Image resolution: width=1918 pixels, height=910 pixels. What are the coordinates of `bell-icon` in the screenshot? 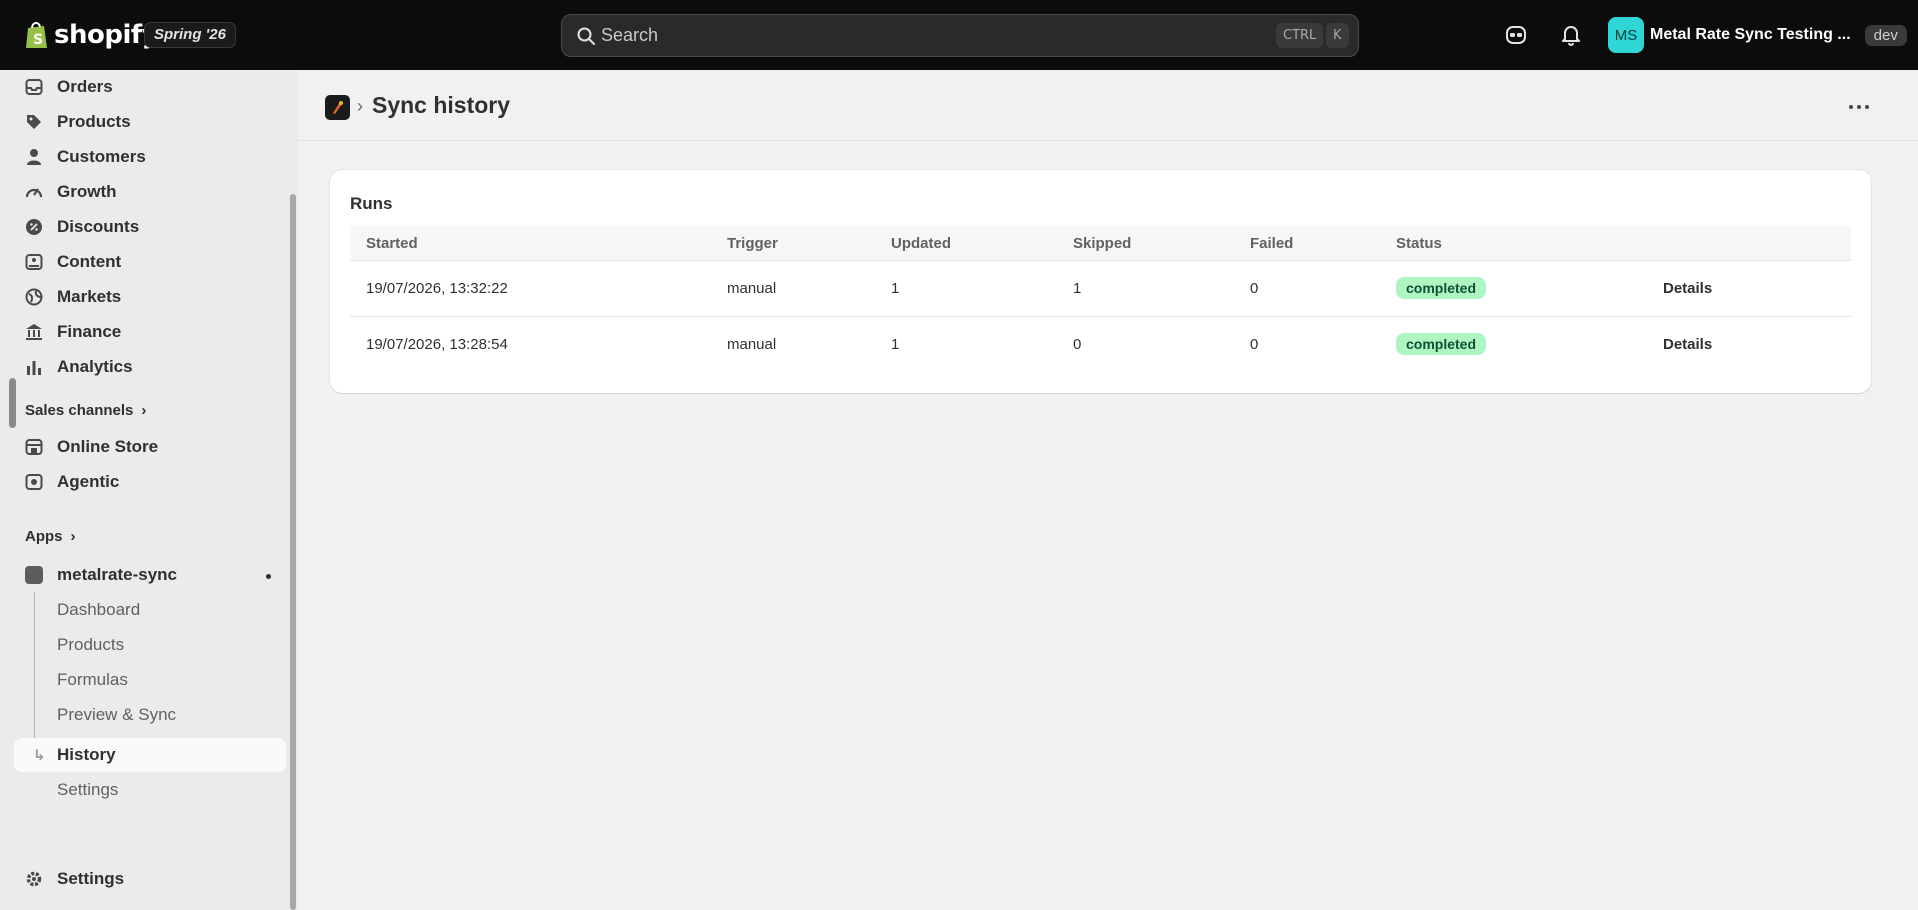 It's located at (1571, 36).